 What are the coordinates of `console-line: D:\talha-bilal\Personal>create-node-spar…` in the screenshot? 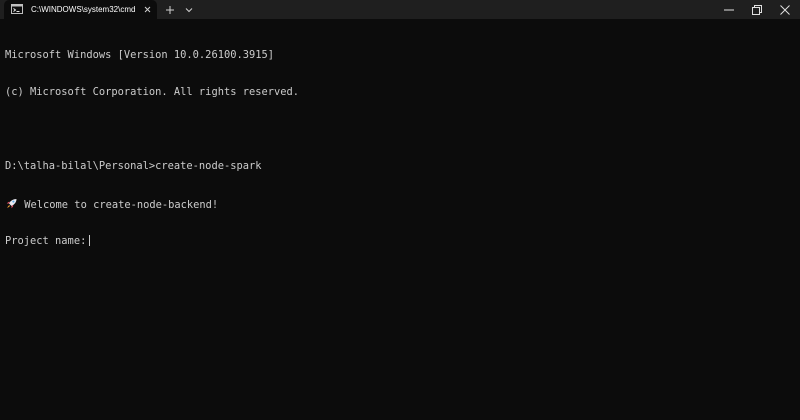 It's located at (133, 166).